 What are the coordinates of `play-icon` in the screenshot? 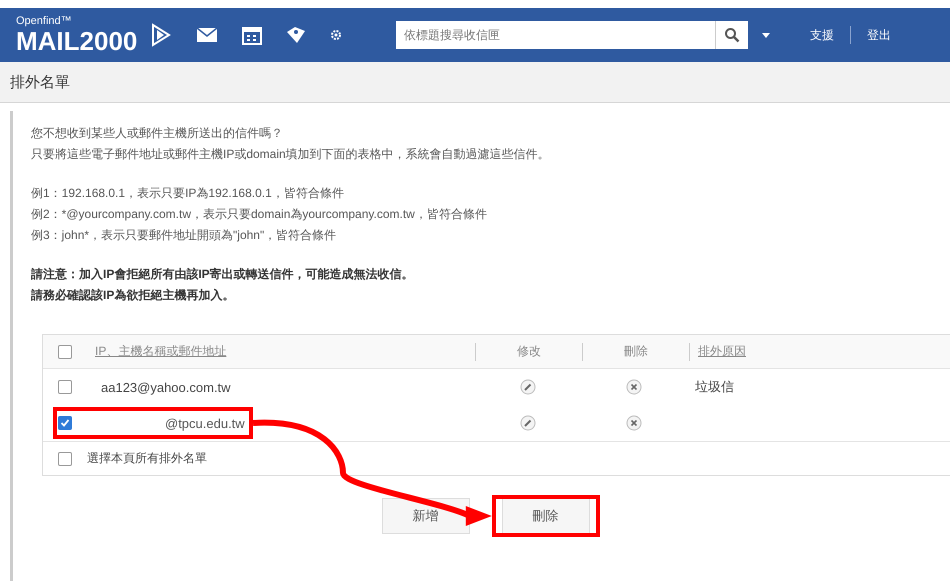 It's located at (161, 35).